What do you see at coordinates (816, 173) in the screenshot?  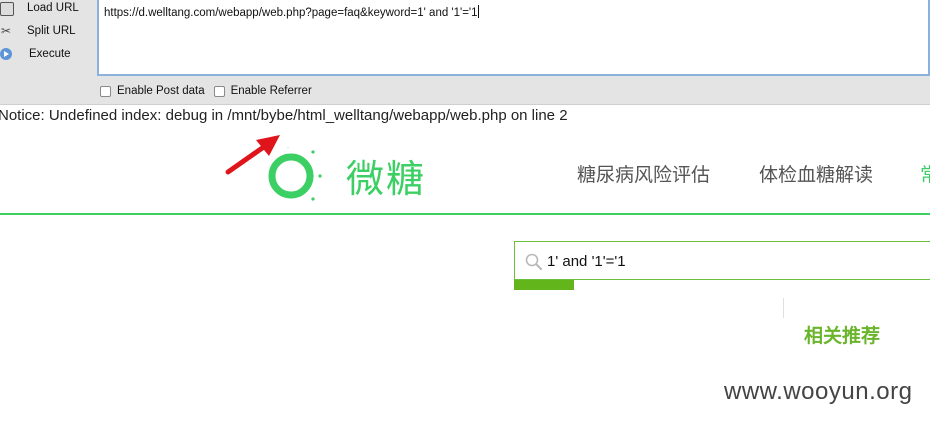 I see `nav-item-blood-sugar-report: 体检血糖解读` at bounding box center [816, 173].